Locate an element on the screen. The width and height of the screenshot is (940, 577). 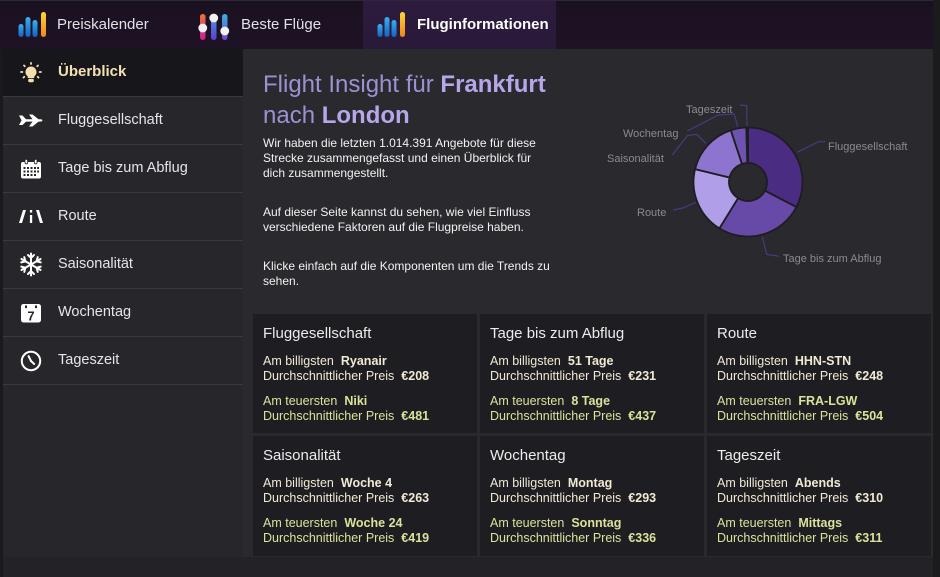
calendar-day-number: 7 is located at coordinates (30, 315).